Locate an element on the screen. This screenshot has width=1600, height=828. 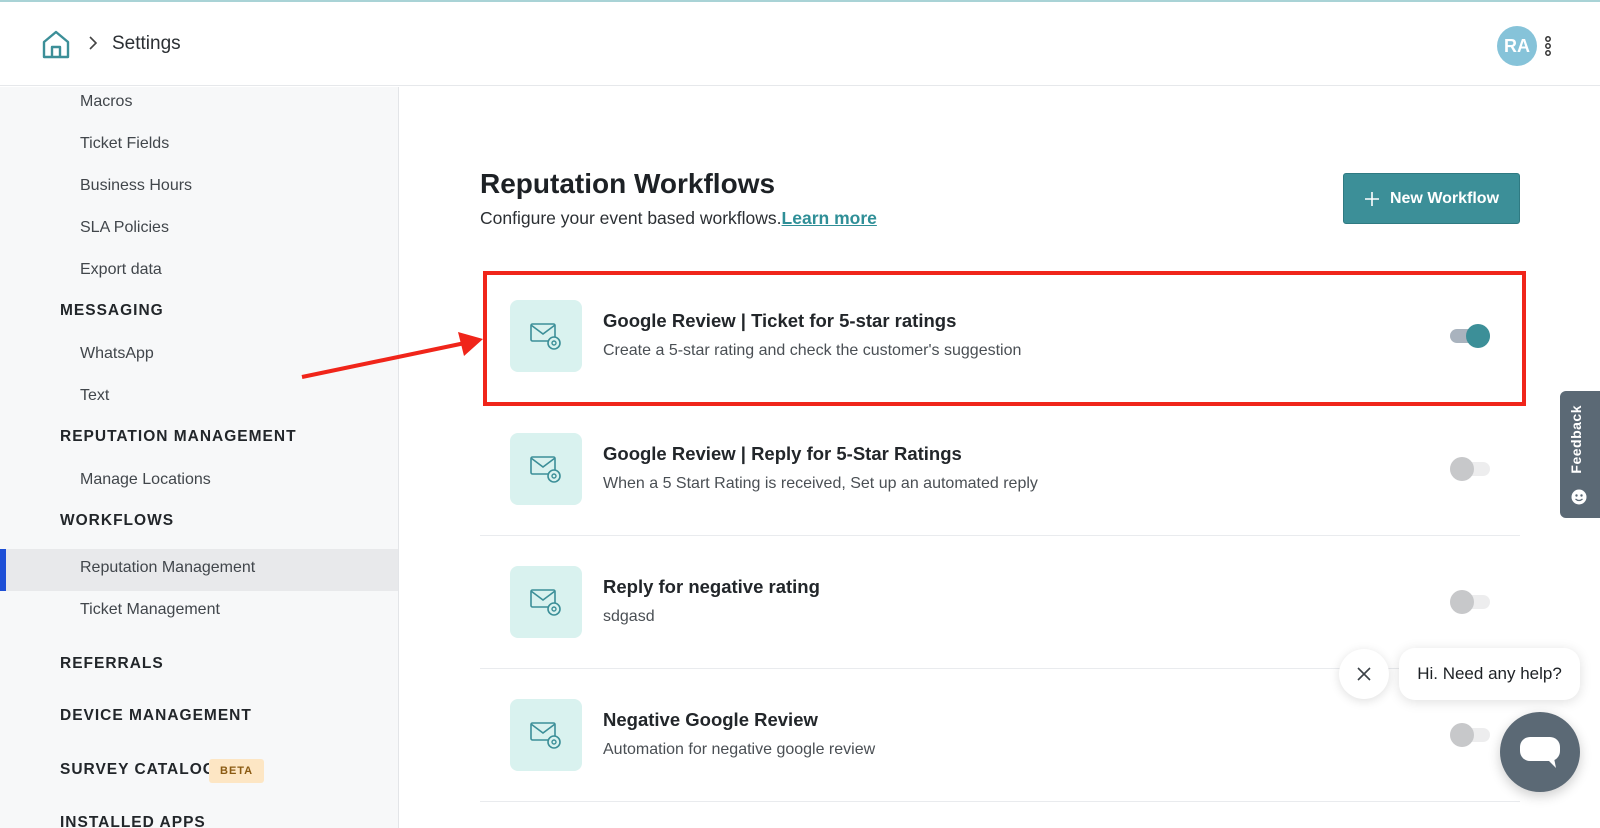
sidebar-section-referrals: REFERRALS is located at coordinates (112, 664).